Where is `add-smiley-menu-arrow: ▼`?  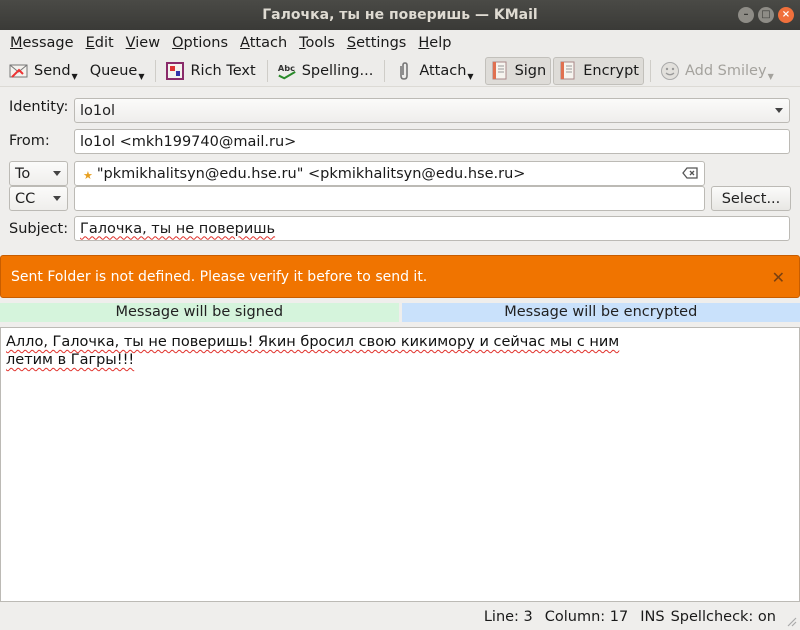
add-smiley-menu-arrow: ▼ is located at coordinates (770, 76).